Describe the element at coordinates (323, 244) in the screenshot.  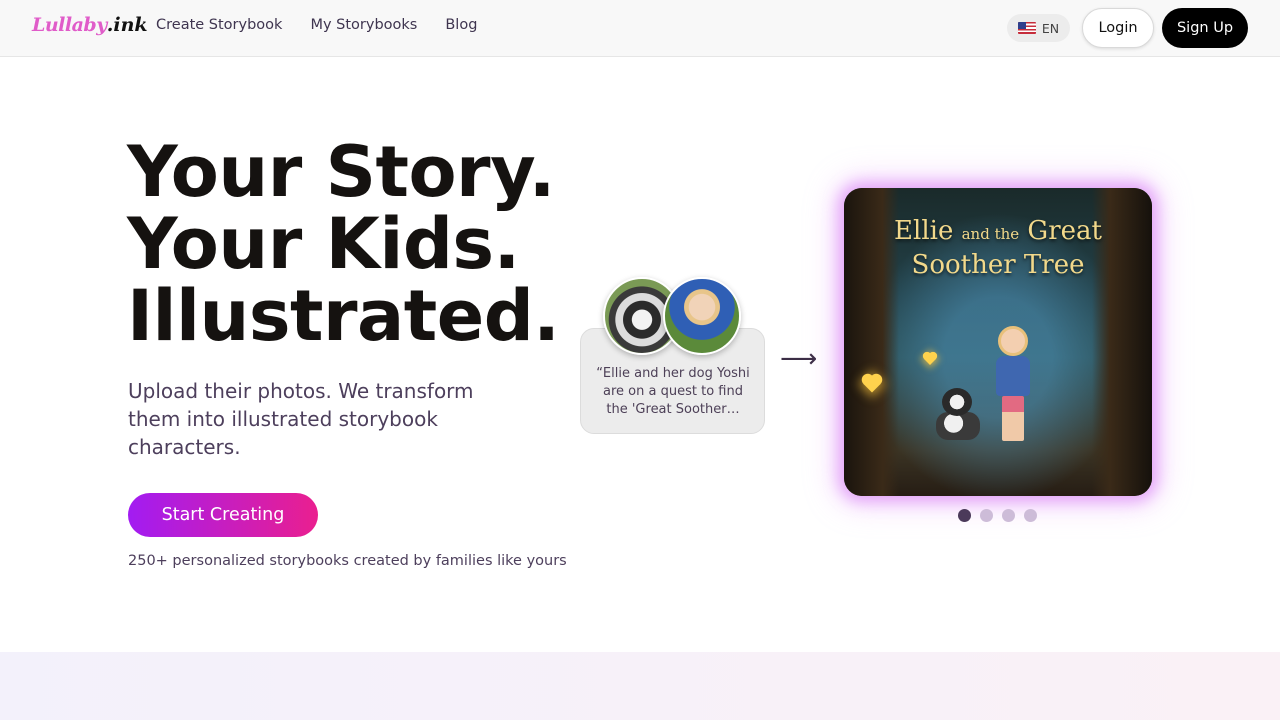
I see `headline-line-2: Your Kids.` at that location.